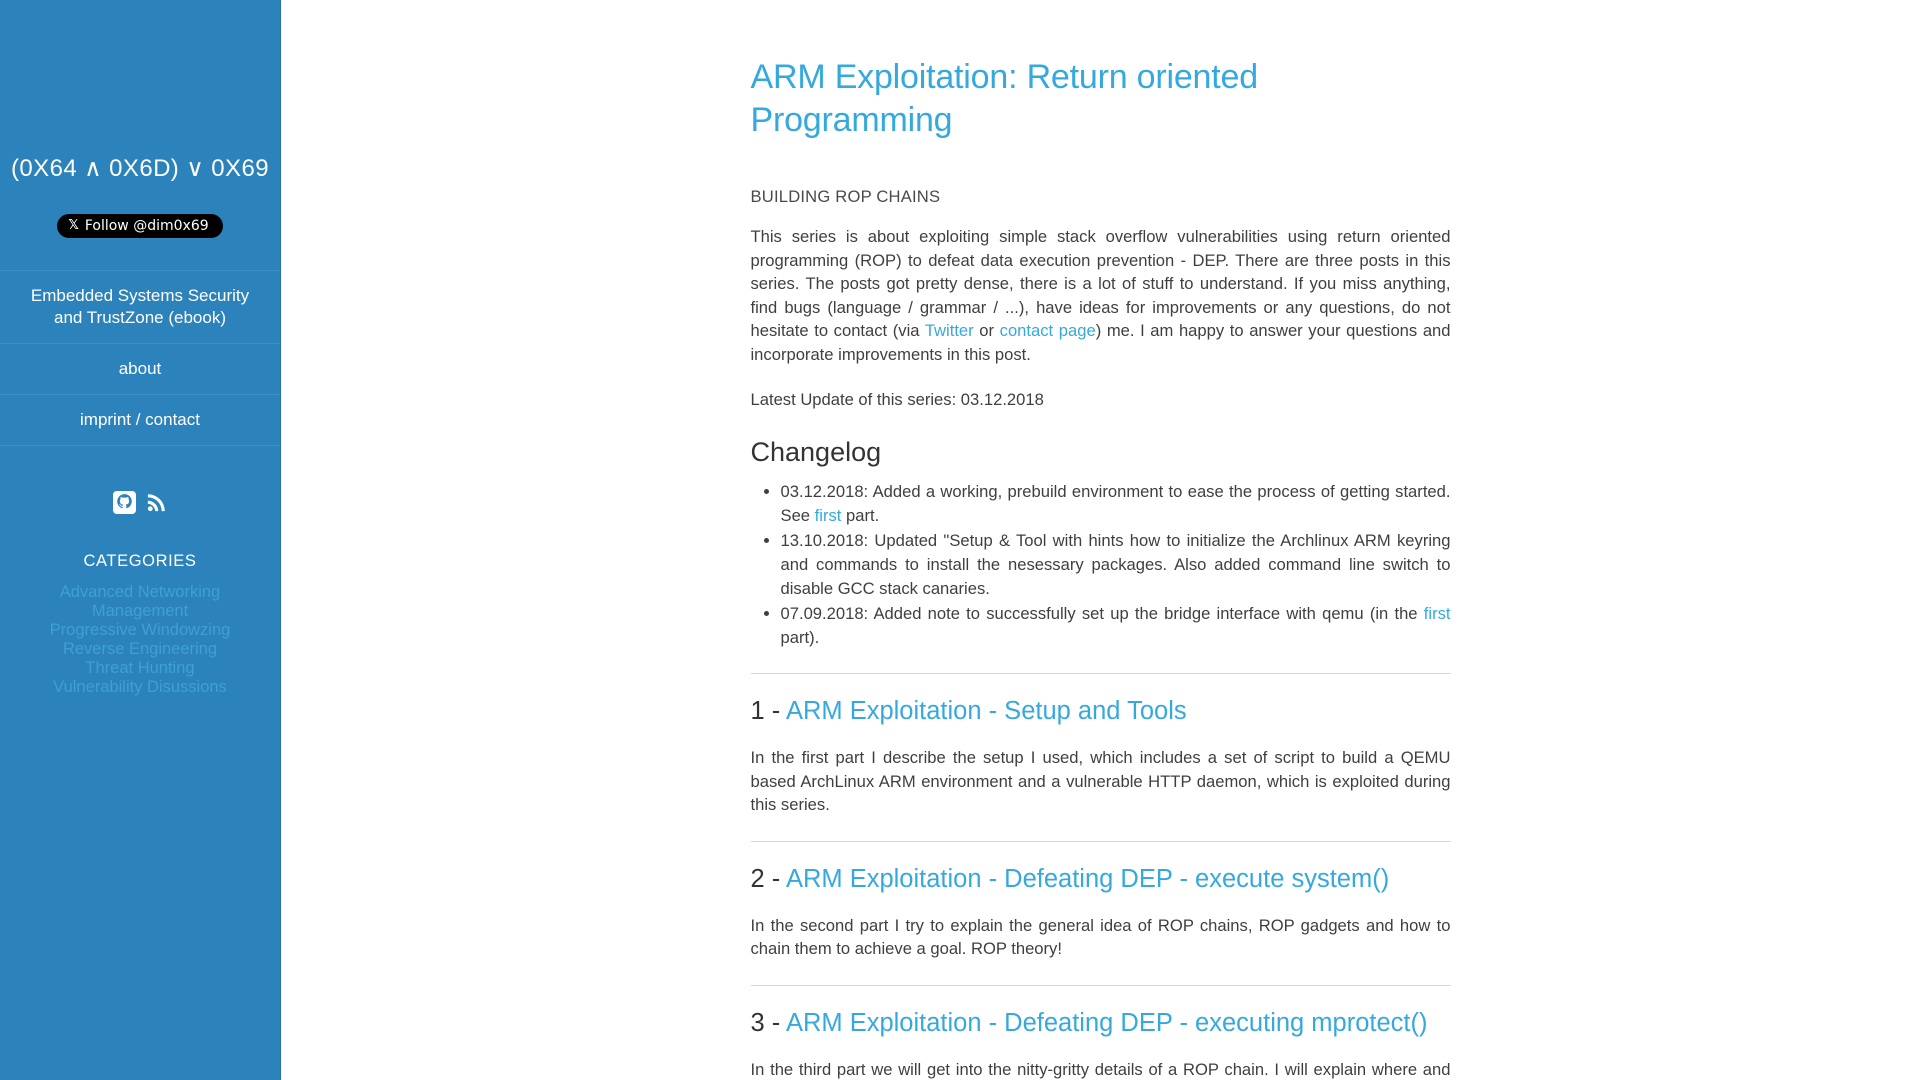  What do you see at coordinates (845, 196) in the screenshot?
I see `section-kicker-building-rop-chains: BUILDING ROP CHAINS` at bounding box center [845, 196].